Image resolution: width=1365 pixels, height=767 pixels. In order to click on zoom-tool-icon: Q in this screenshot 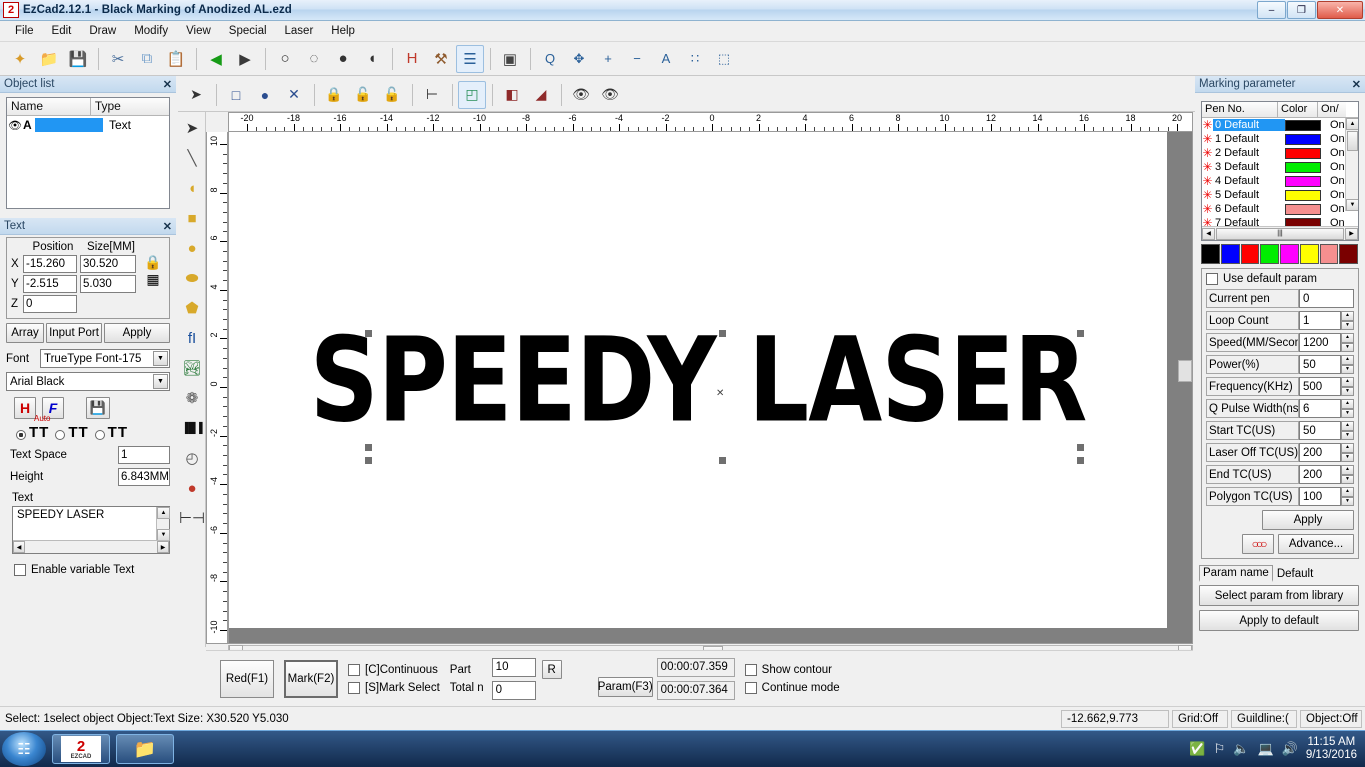, I will do `click(550, 59)`.